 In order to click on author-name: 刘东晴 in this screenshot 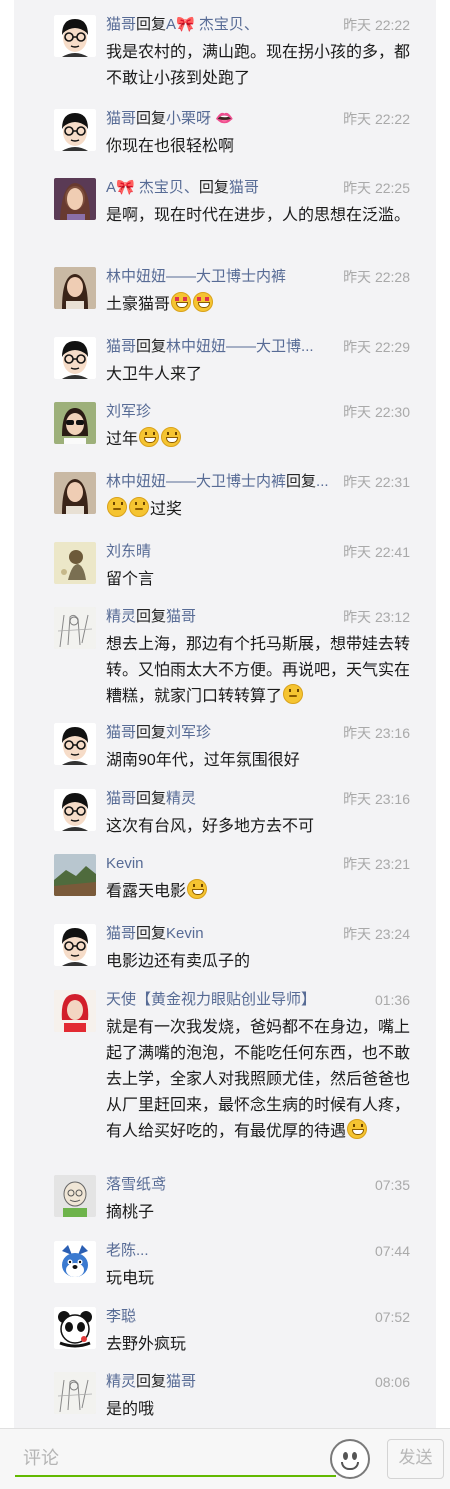, I will do `click(128, 551)`.